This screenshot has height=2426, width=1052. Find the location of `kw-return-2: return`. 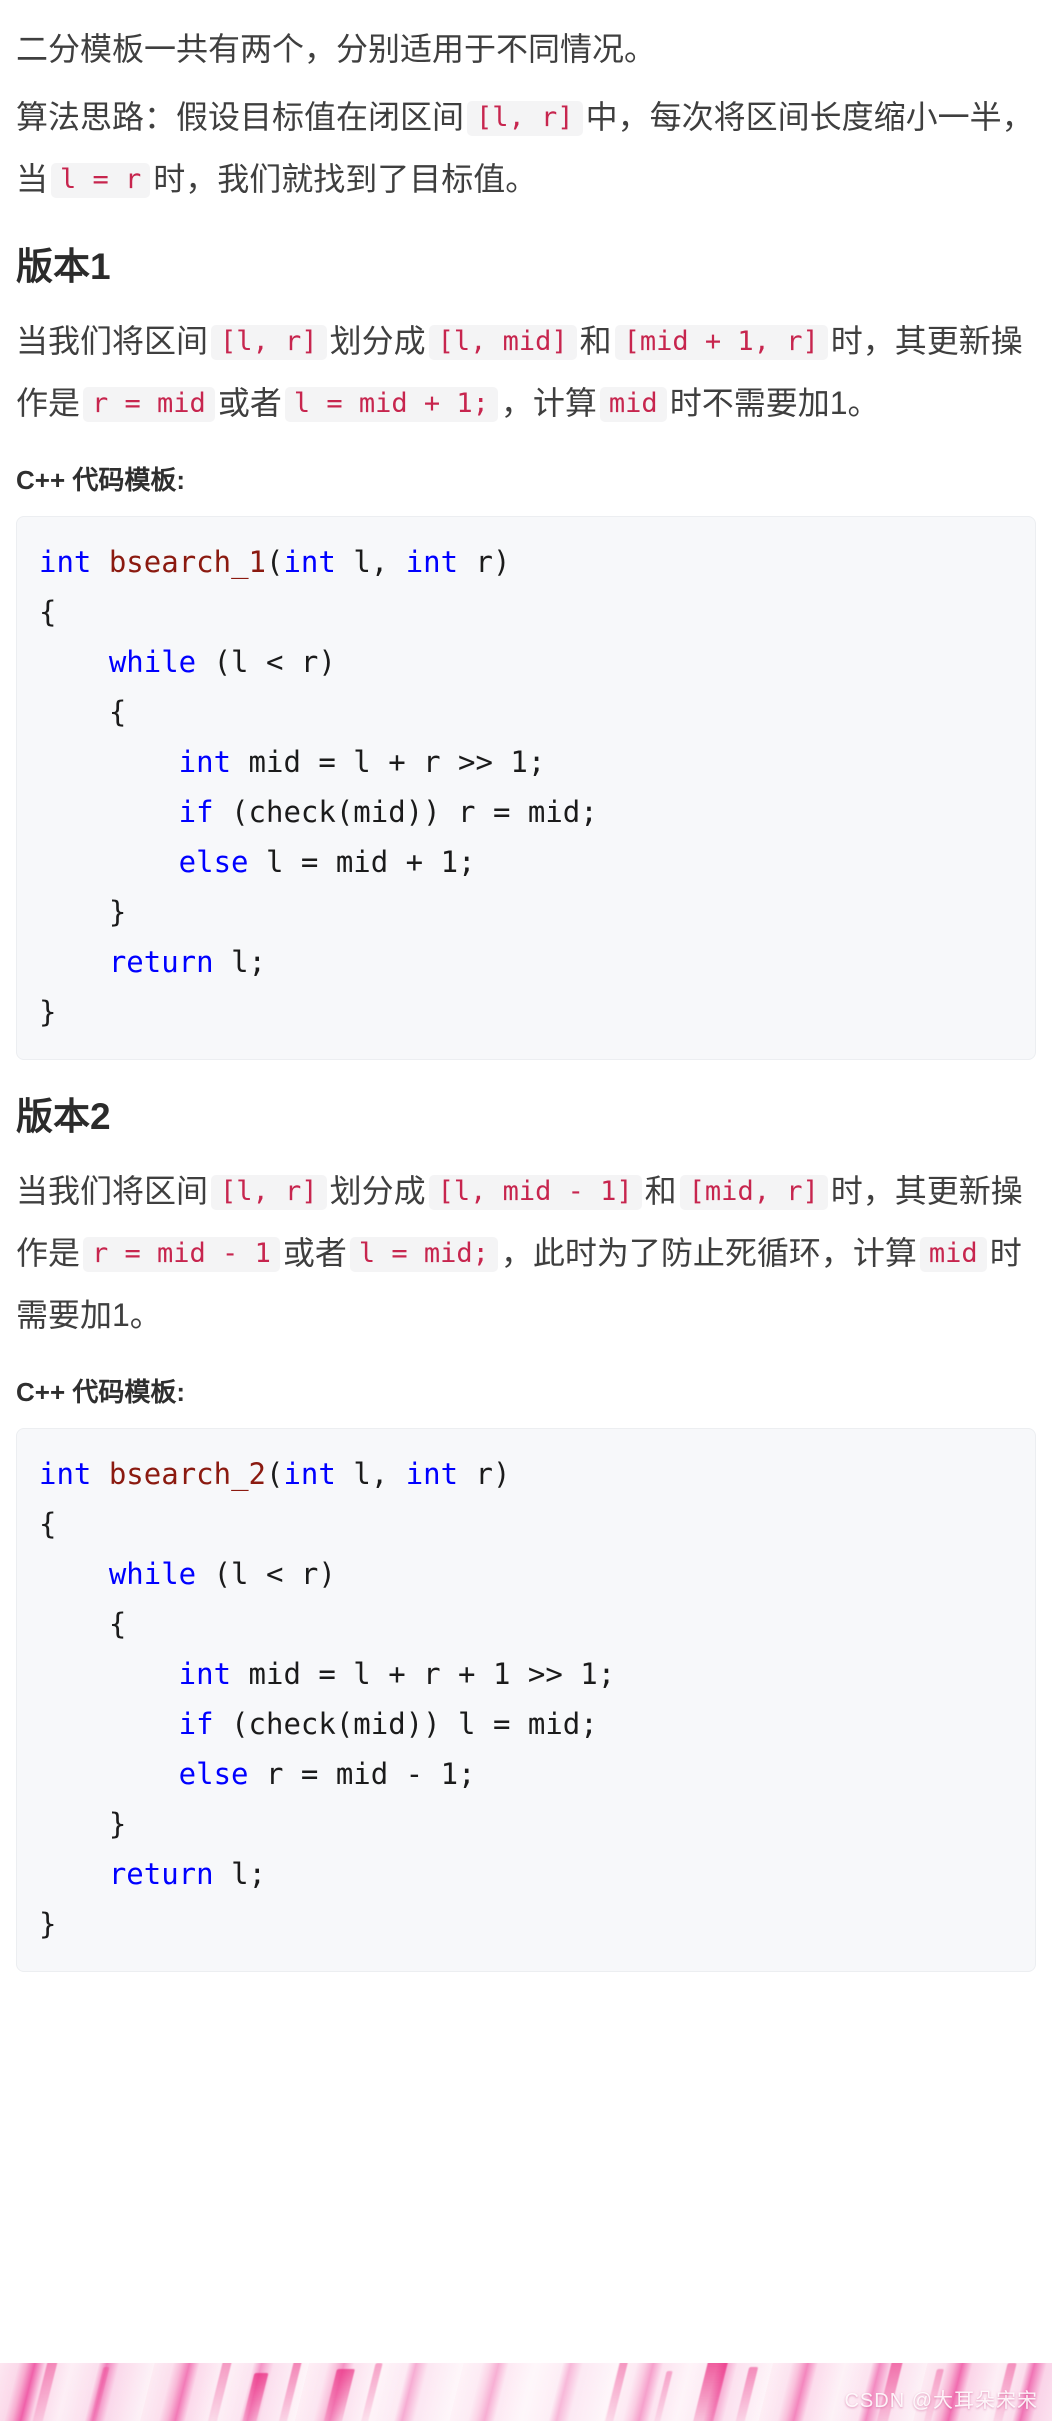

kw-return-2: return is located at coordinates (126, 1874).